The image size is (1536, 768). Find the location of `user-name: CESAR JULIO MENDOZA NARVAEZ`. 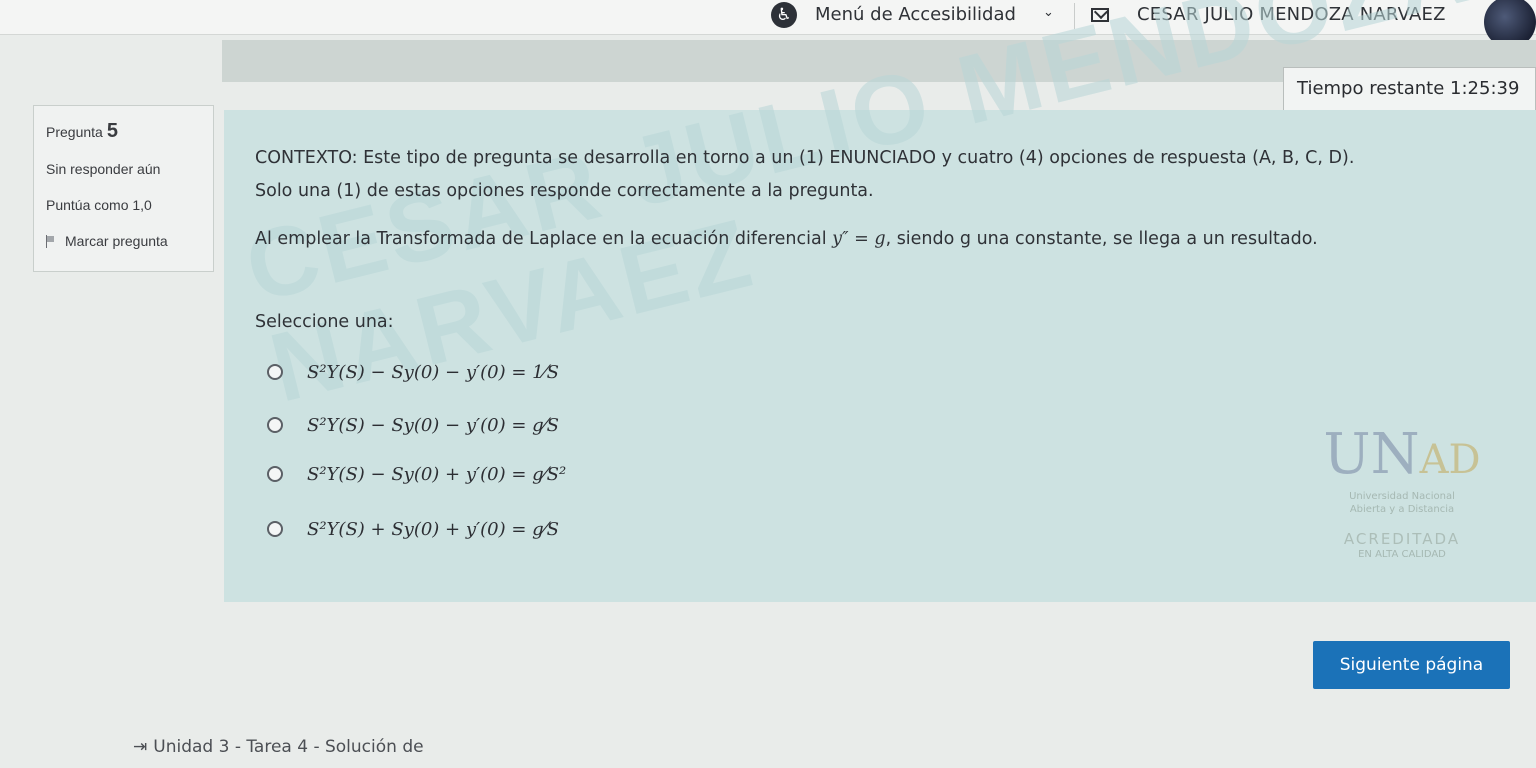

user-name: CESAR JULIO MENDOZA NARVAEZ is located at coordinates (1291, 14).